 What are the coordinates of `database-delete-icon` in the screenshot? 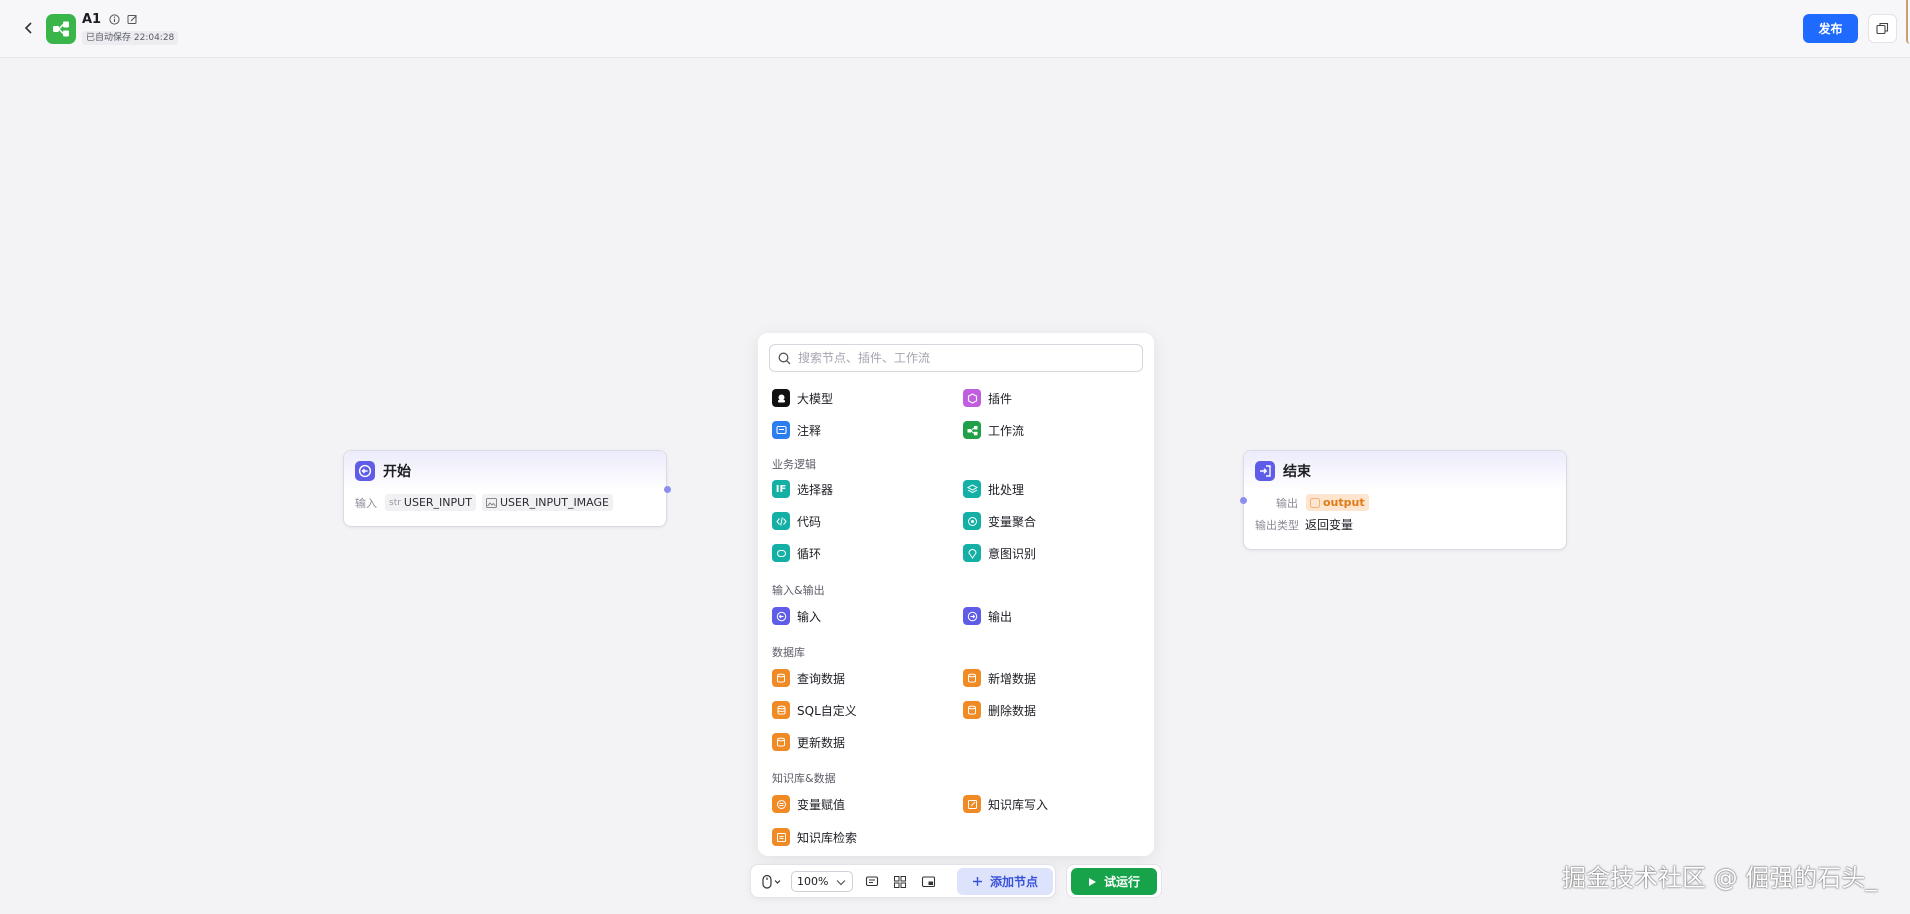 It's located at (972, 710).